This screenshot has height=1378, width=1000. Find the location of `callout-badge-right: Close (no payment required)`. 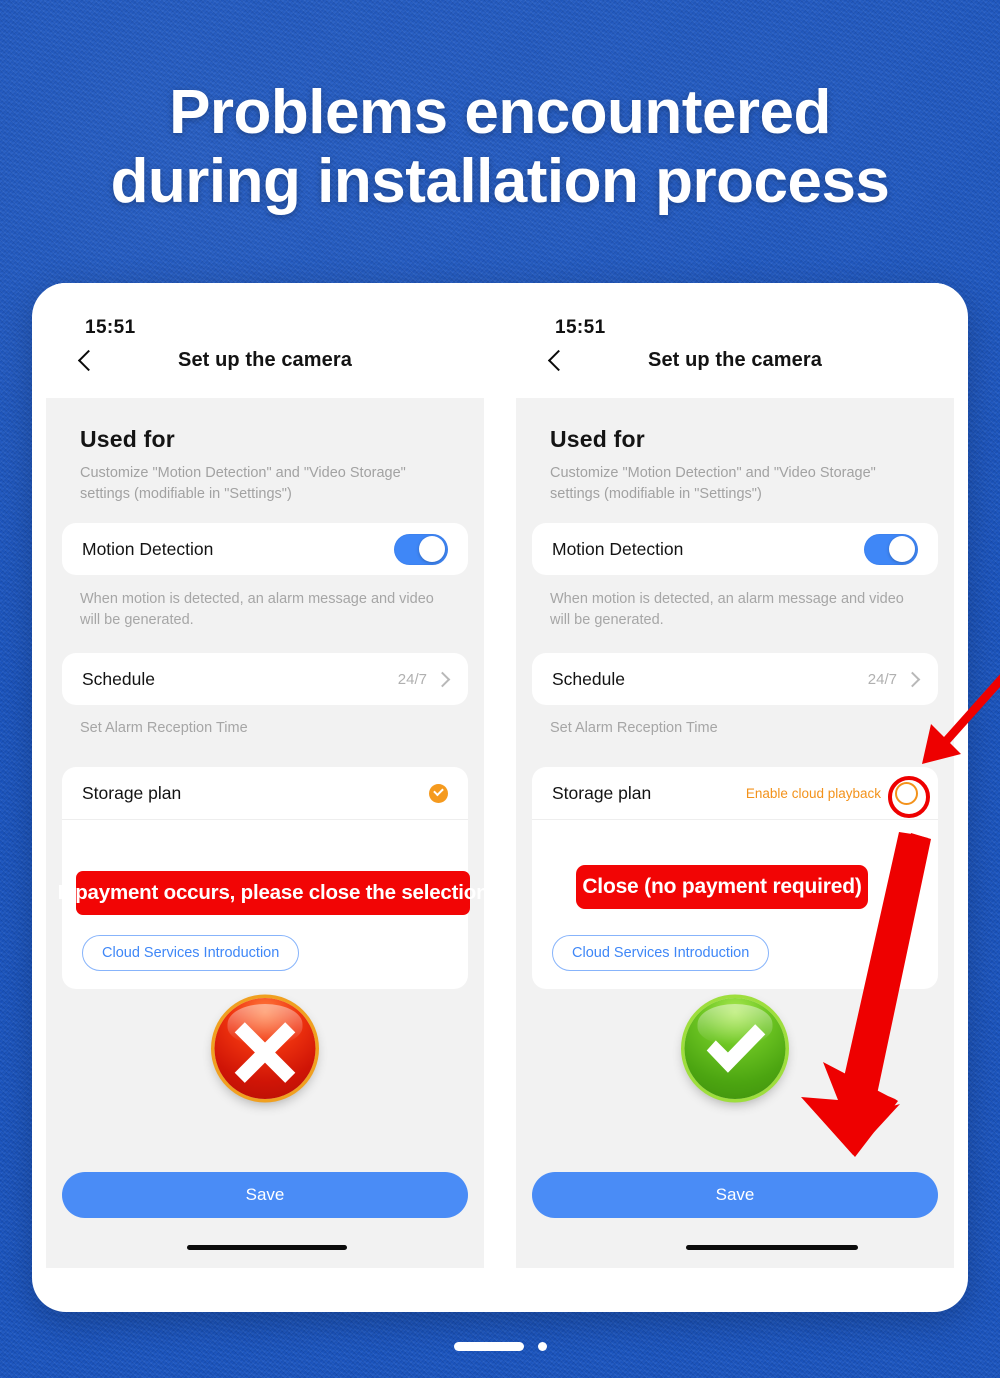

callout-badge-right: Close (no payment required) is located at coordinates (722, 887).